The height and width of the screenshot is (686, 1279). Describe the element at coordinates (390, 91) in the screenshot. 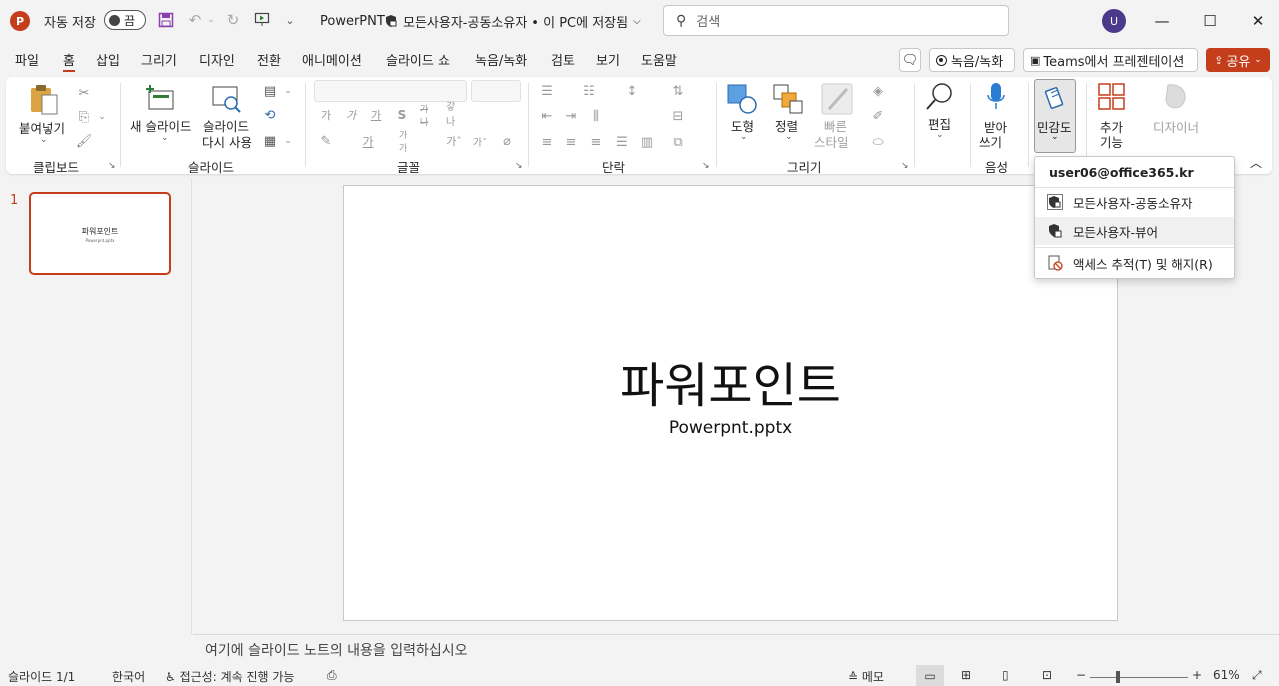

I see `font-name-dropdown` at that location.